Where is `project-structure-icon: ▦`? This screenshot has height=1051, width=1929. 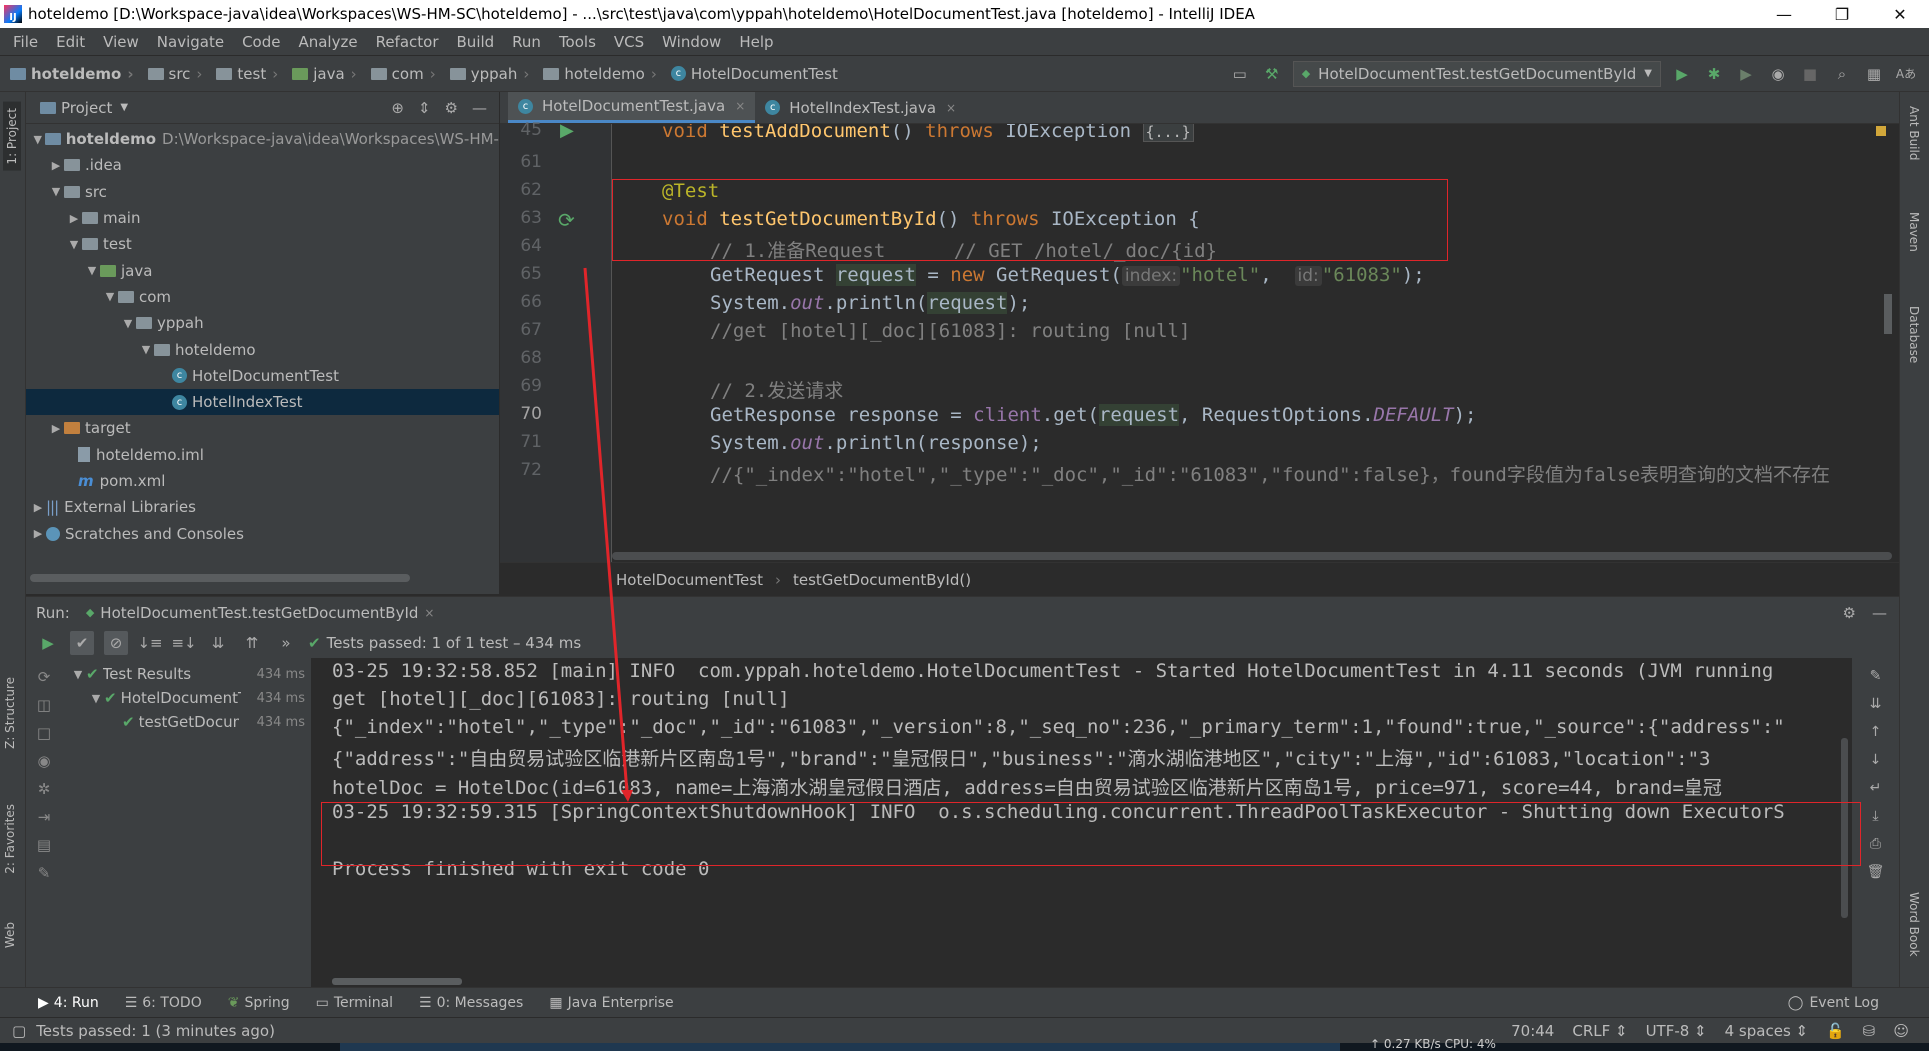
project-structure-icon: ▦ is located at coordinates (1874, 74).